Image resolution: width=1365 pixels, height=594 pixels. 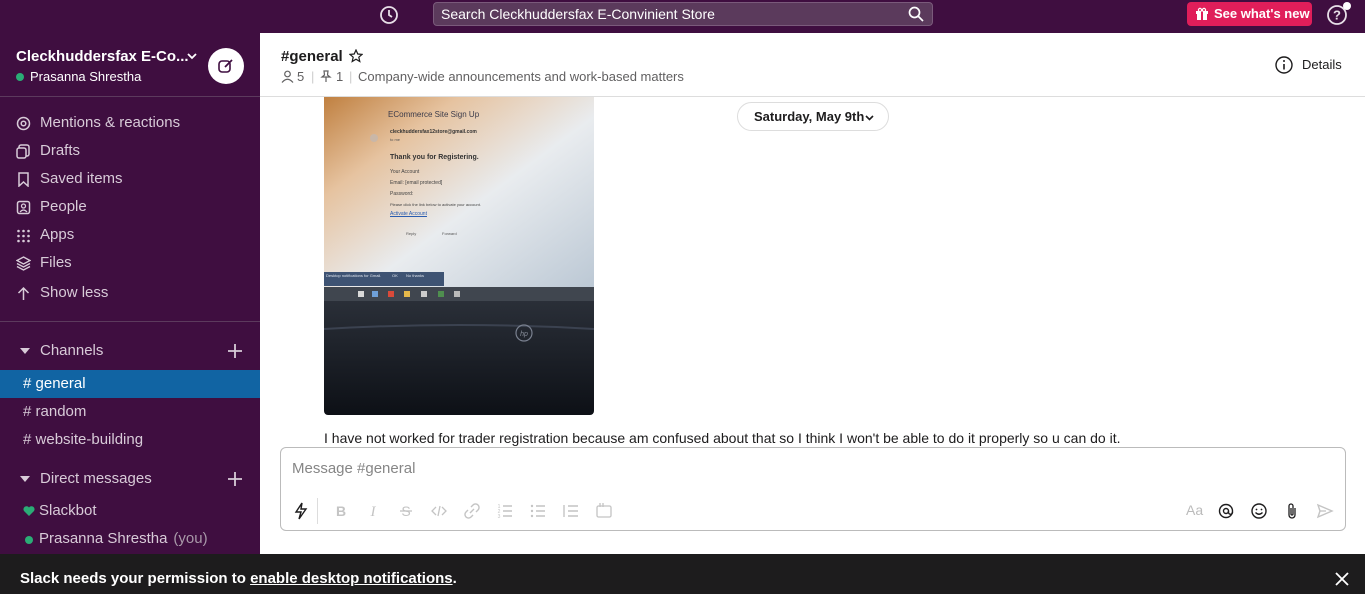 I want to click on star-icon, so click(x=356, y=56).